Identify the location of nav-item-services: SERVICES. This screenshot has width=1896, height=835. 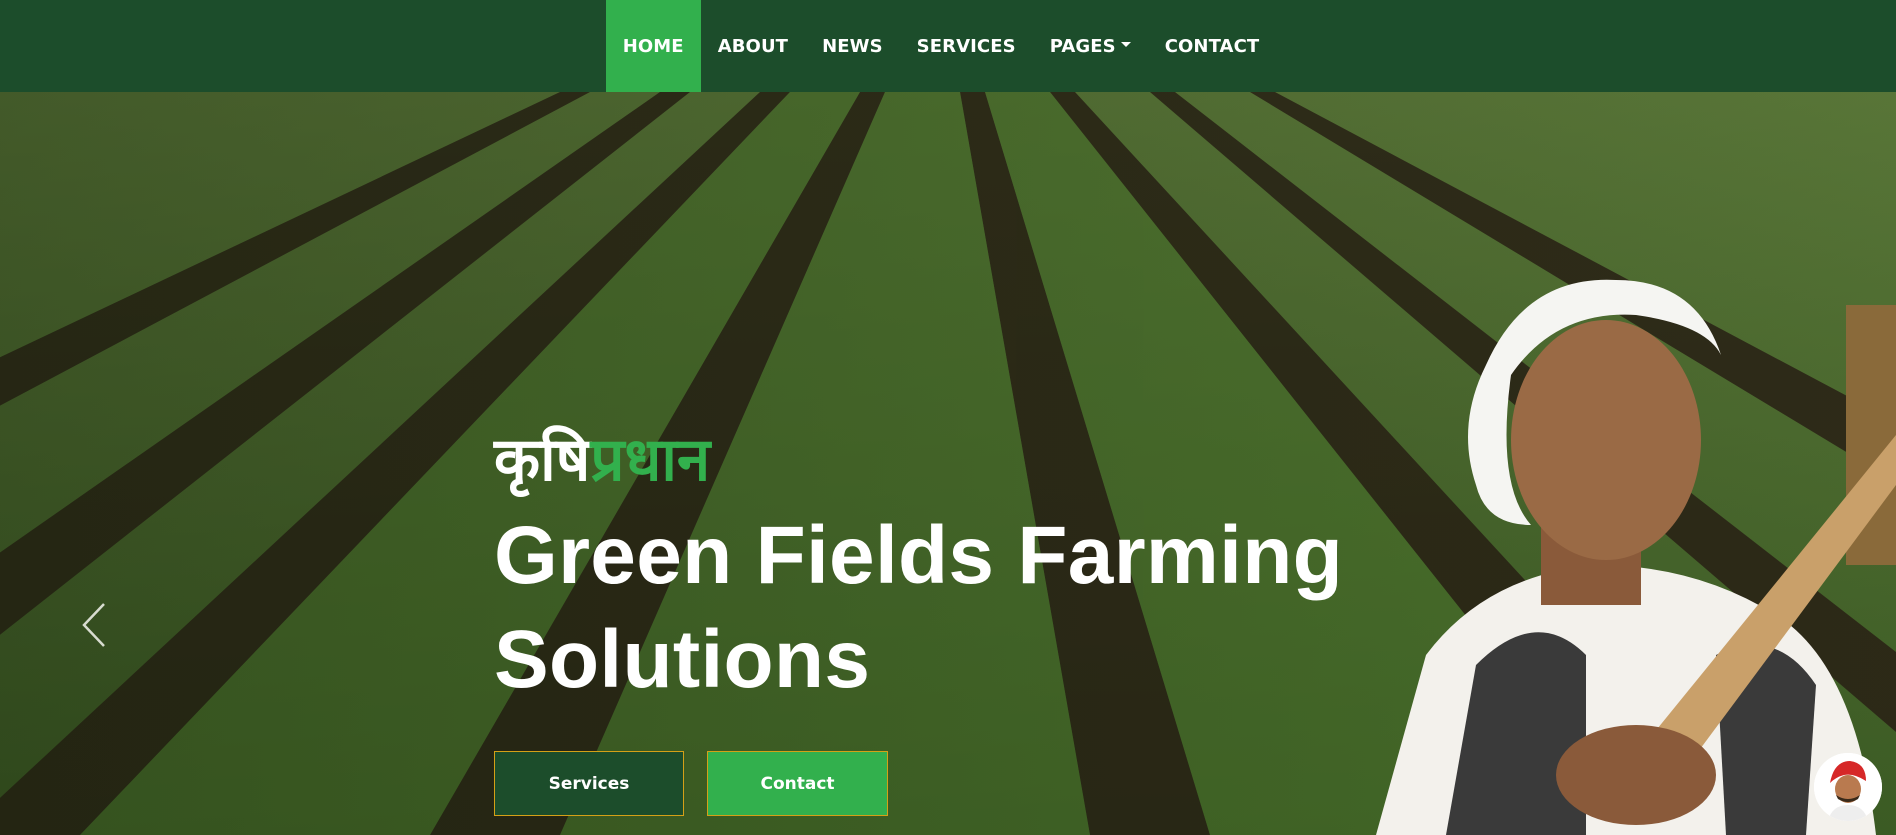
(966, 46).